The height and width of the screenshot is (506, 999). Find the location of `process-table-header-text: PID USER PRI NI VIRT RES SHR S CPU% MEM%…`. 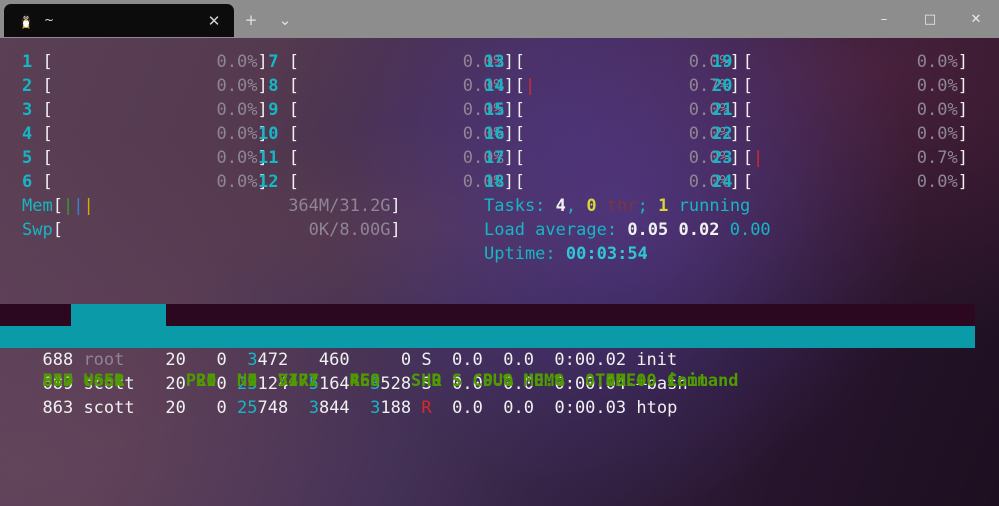

process-table-header-text: PID USER PRI NI VIRT RES SHR S CPU% MEM%… is located at coordinates (380, 381).